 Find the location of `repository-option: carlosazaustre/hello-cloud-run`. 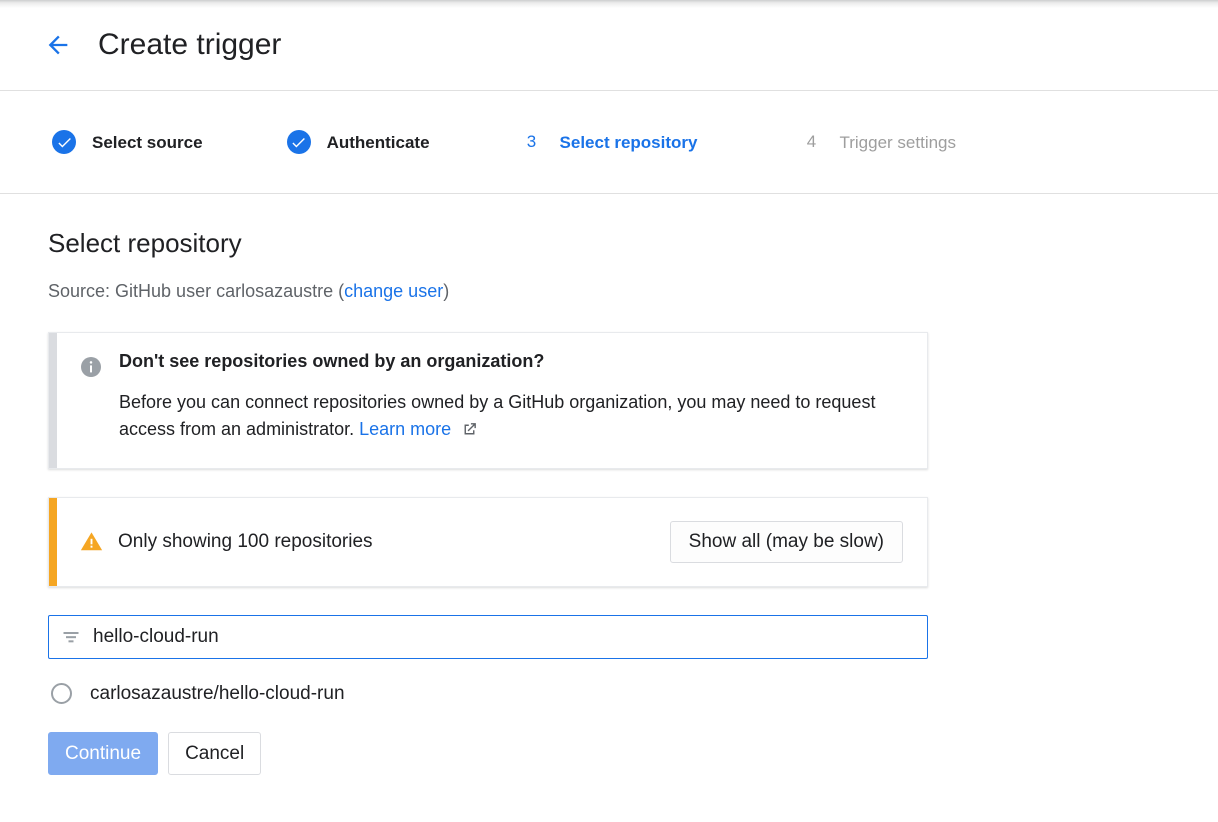

repository-option: carlosazaustre/hello-cloud-run is located at coordinates (258, 693).